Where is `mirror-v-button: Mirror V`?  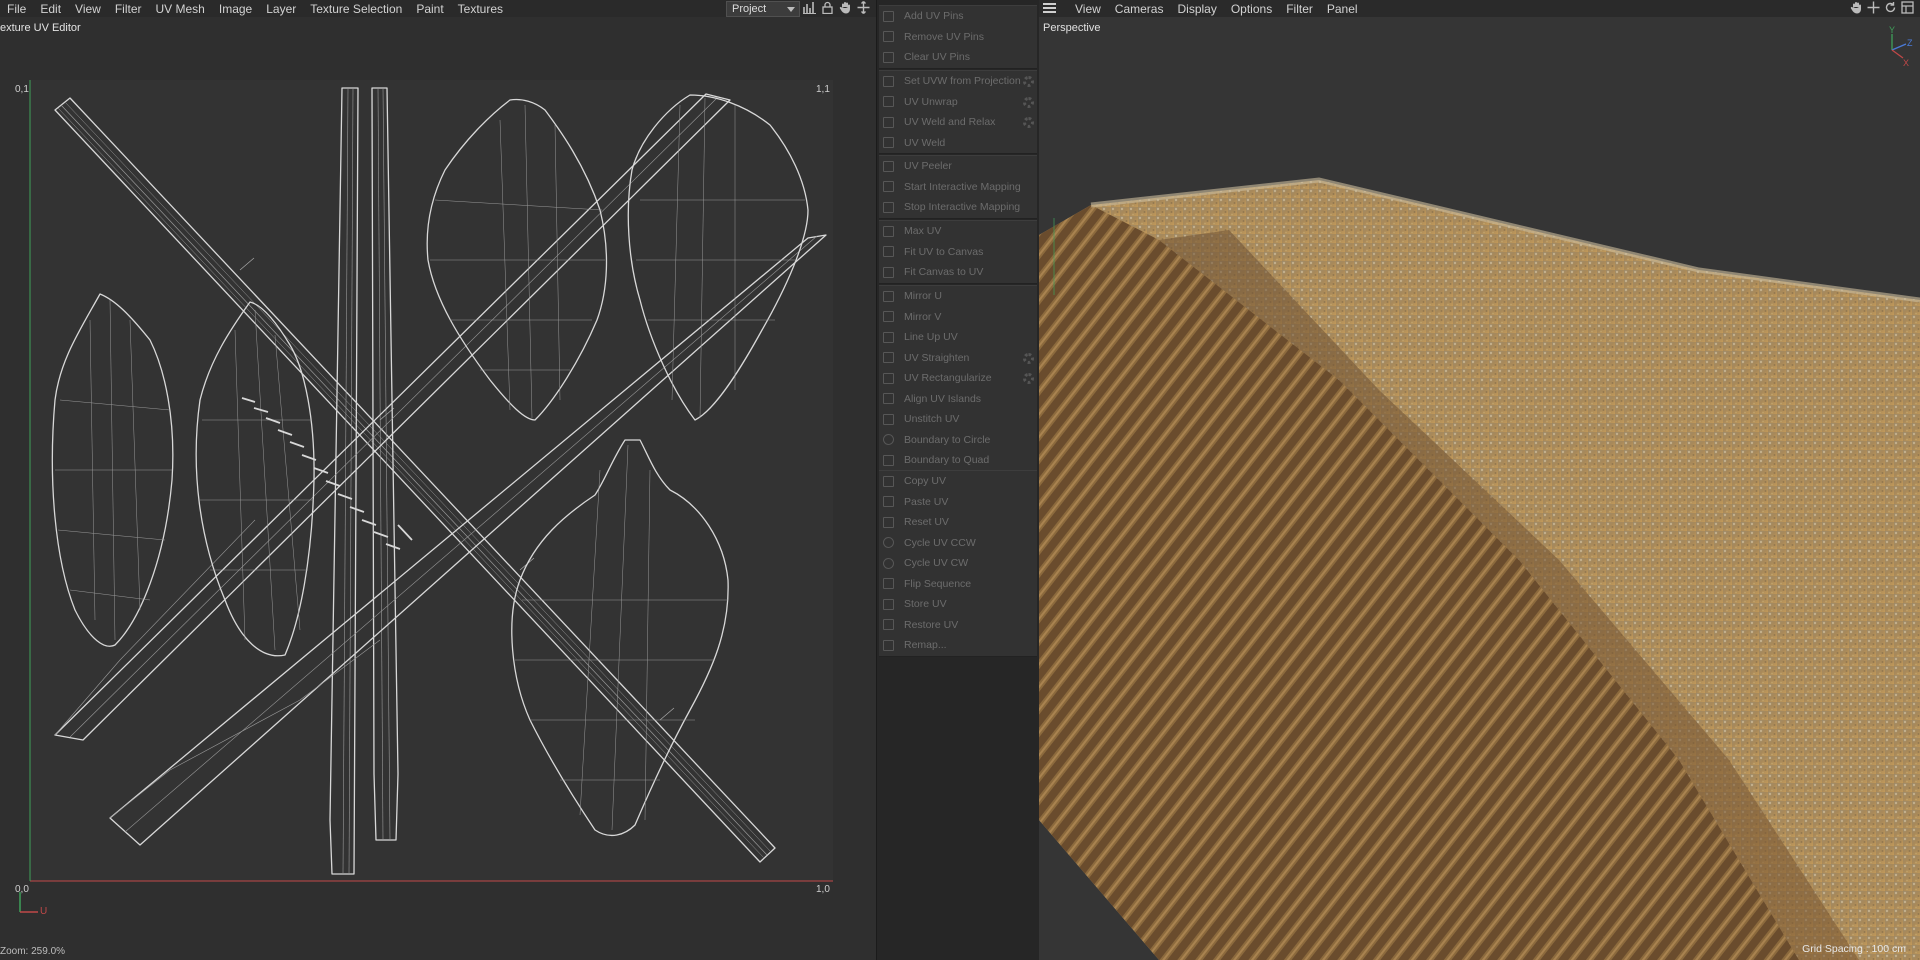 mirror-v-button: Mirror V is located at coordinates (958, 317).